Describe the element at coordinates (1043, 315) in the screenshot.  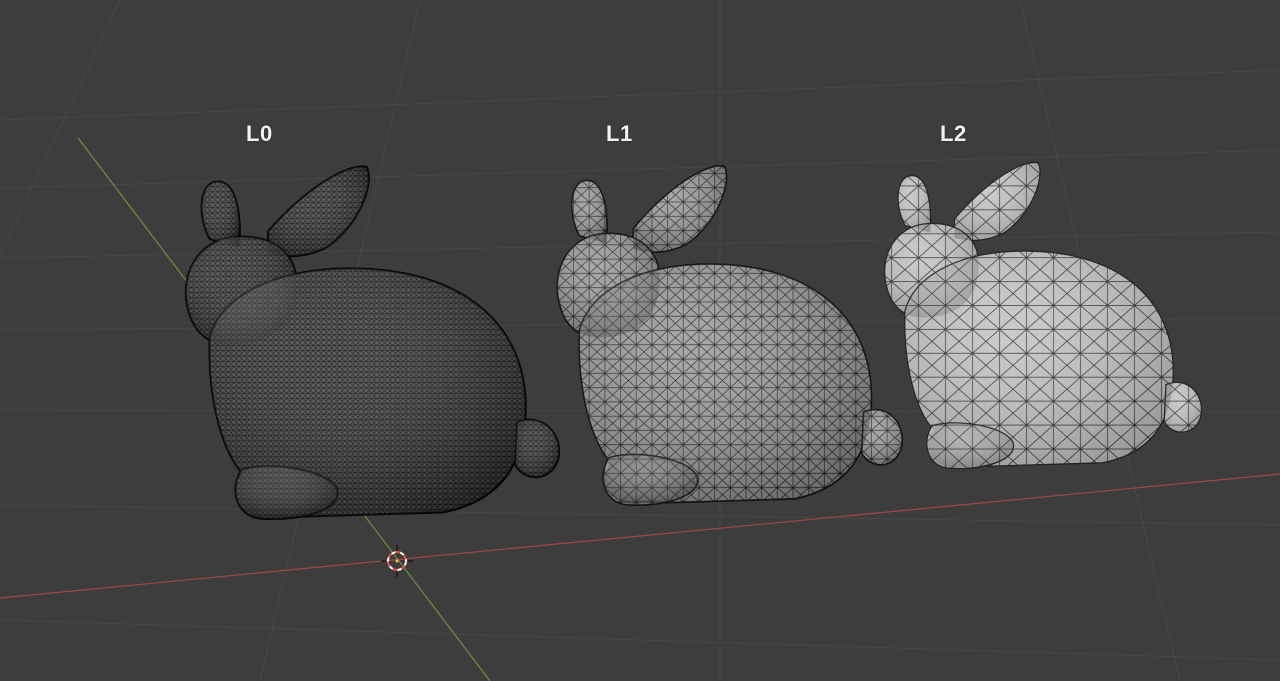
I see `bunny-mesh-l2` at that location.